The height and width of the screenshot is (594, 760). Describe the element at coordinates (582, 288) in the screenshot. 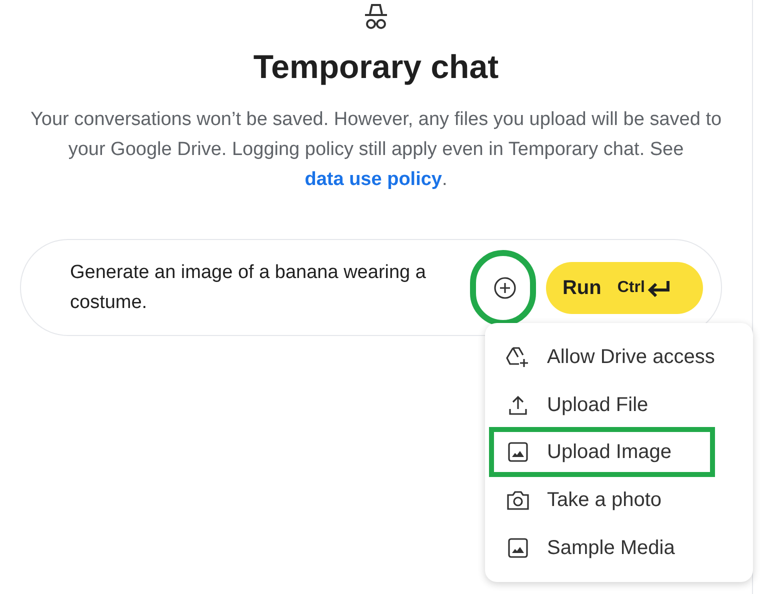

I see `run-label: Run` at that location.